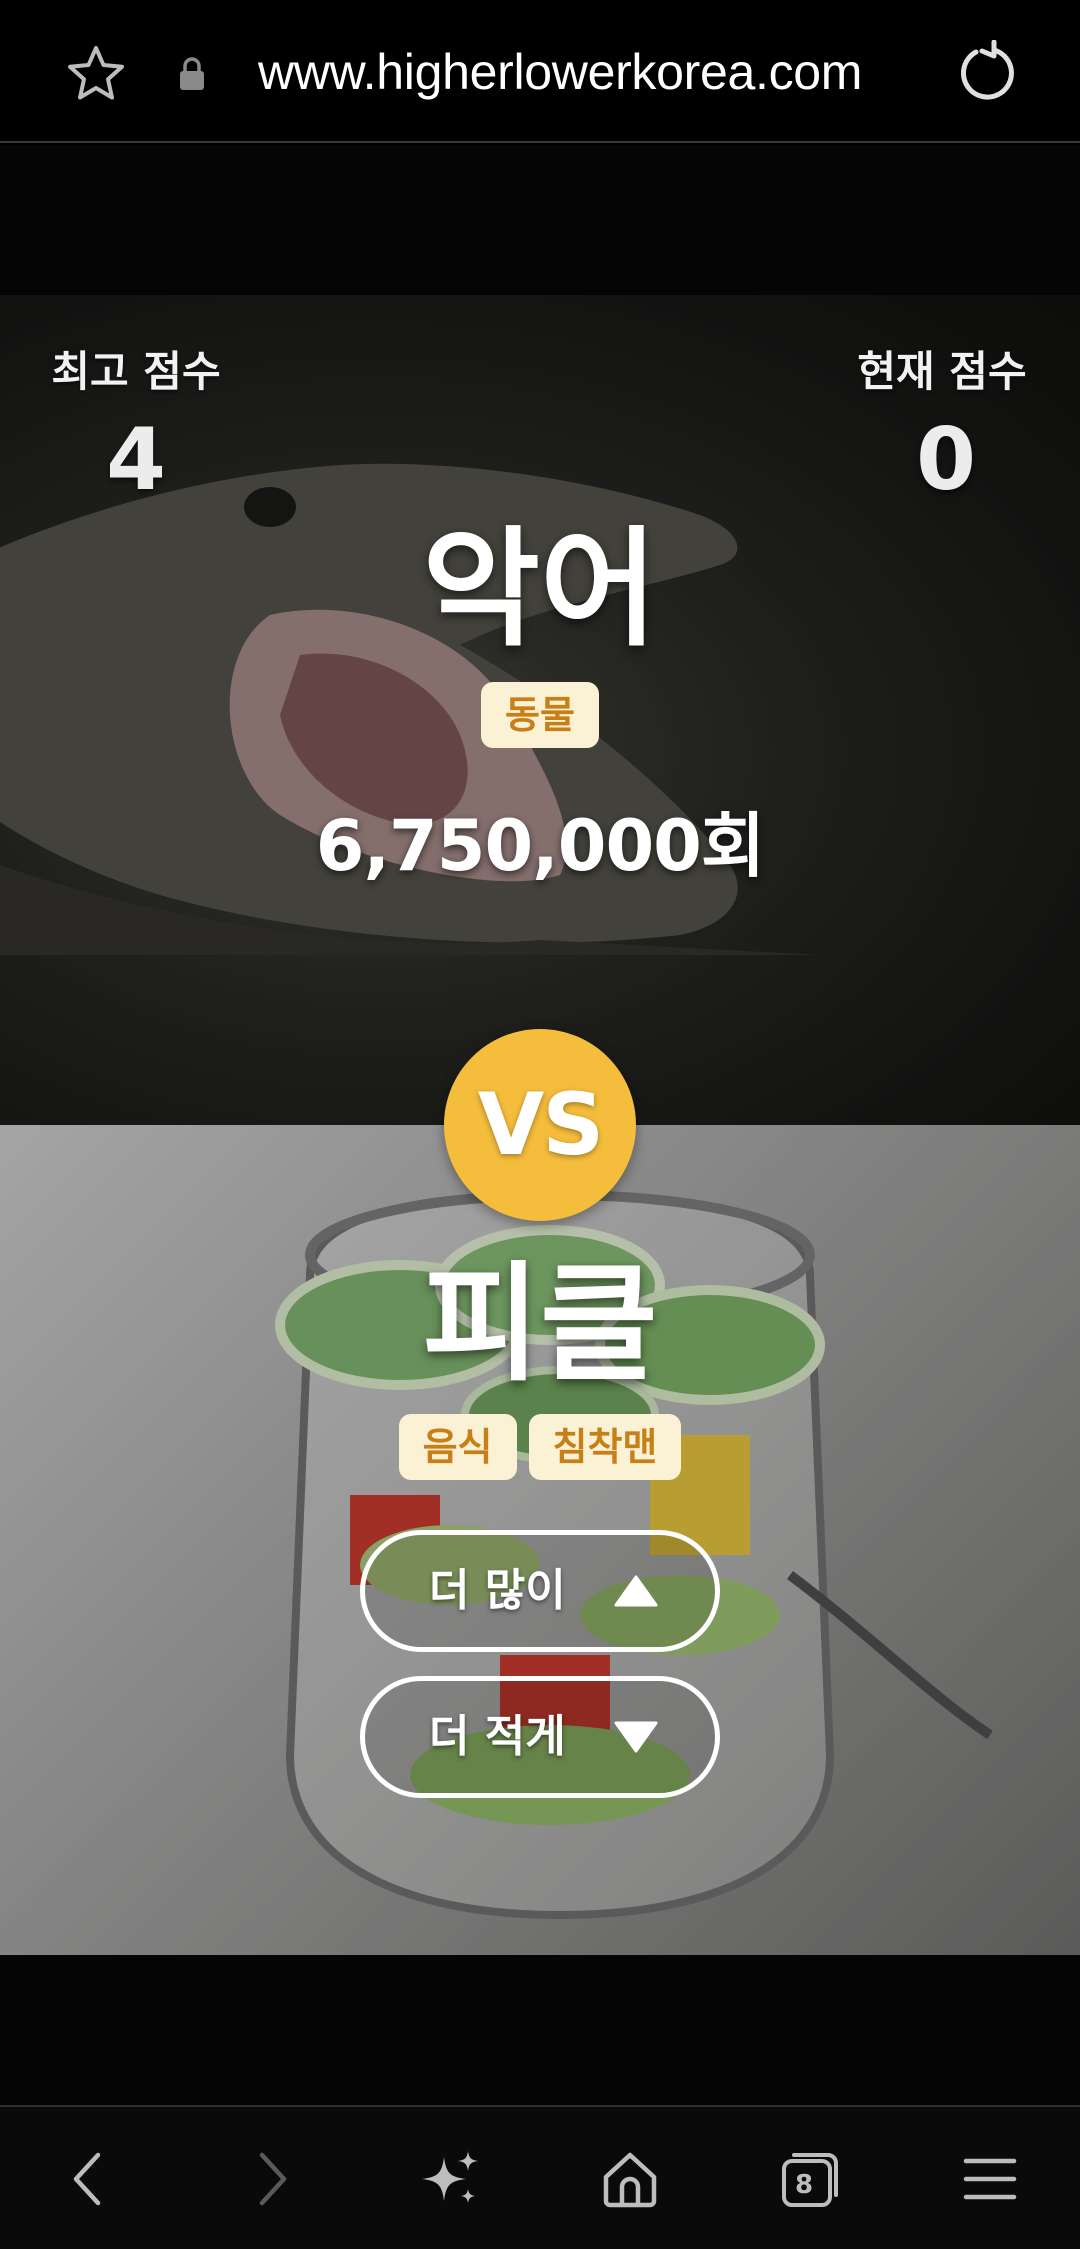 Image resolution: width=1080 pixels, height=2249 pixels. What do you see at coordinates (630, 2179) in the screenshot?
I see `home-icon` at bounding box center [630, 2179].